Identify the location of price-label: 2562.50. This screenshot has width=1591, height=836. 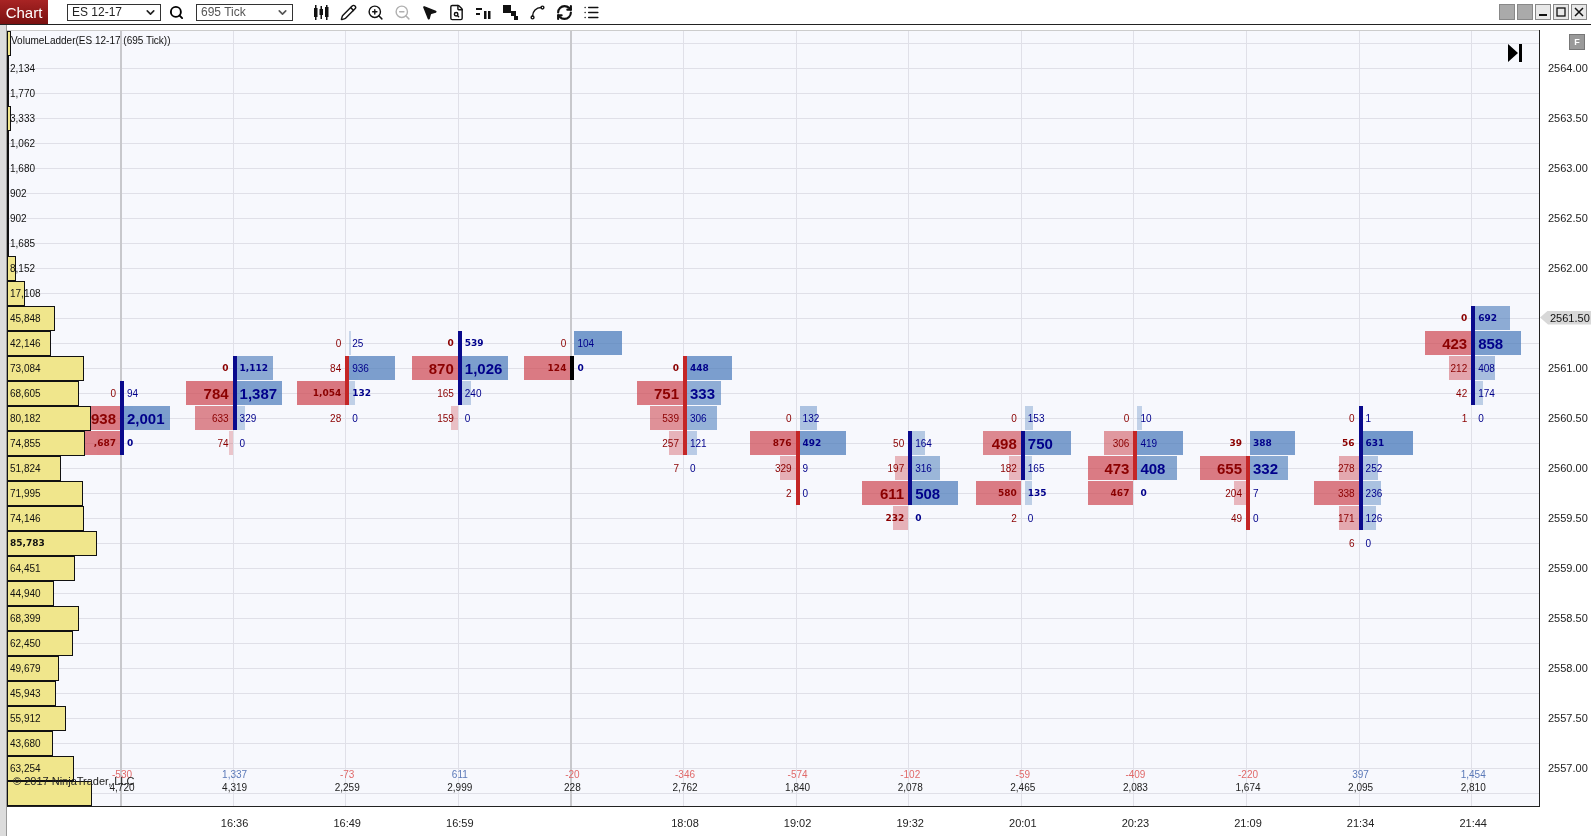
(1568, 217).